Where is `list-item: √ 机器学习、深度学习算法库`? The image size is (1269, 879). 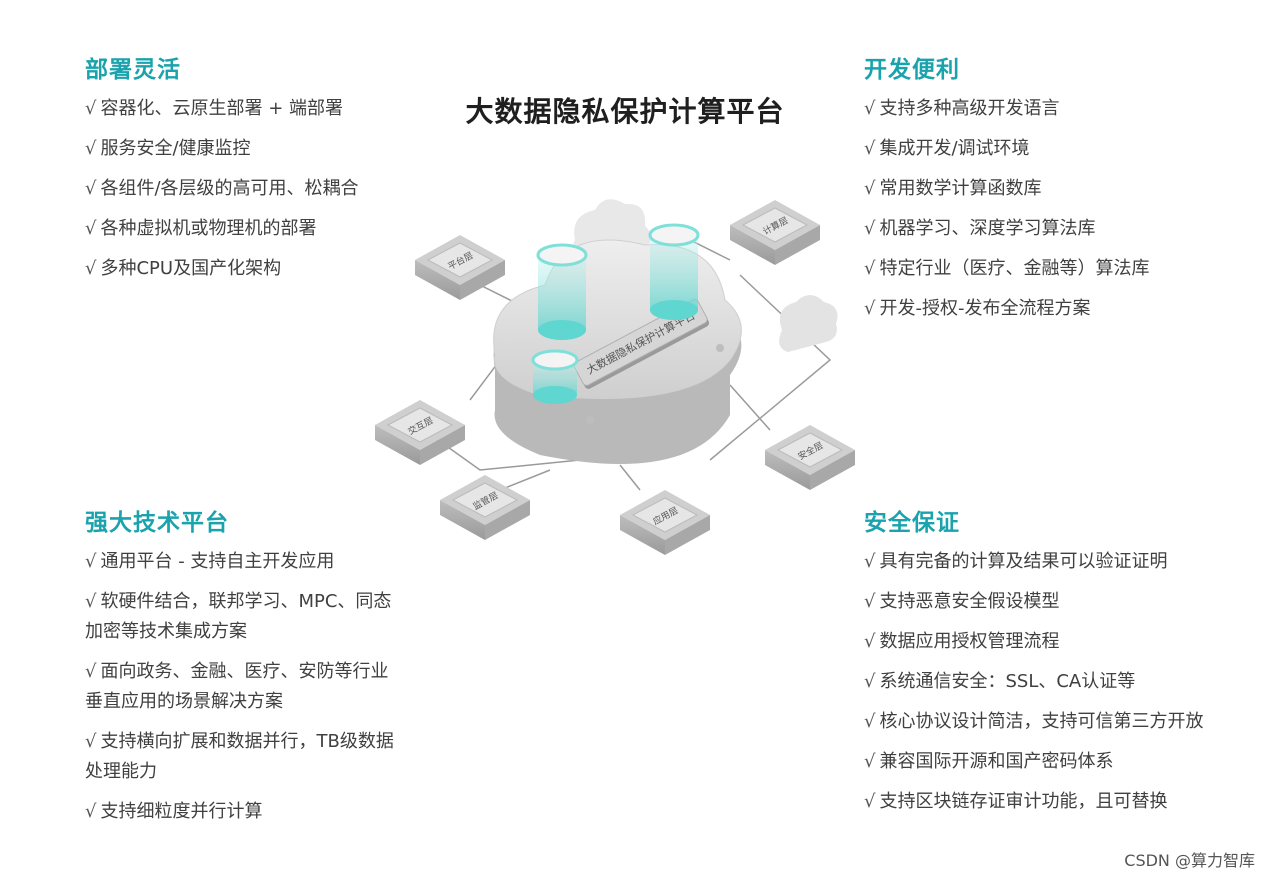 list-item: √ 机器学习、深度学习算法库 is located at coordinates (980, 228).